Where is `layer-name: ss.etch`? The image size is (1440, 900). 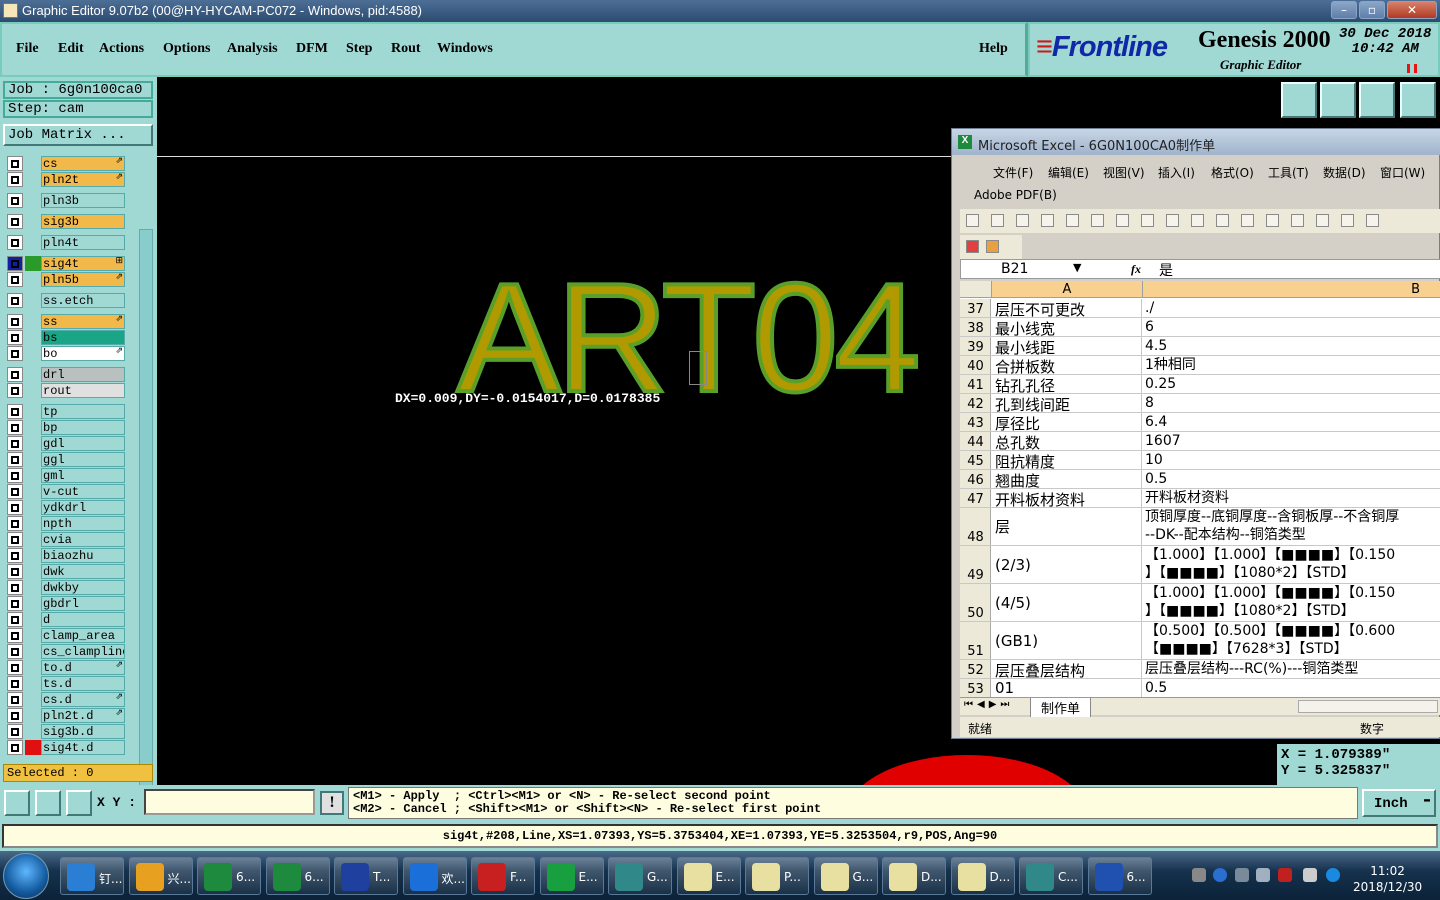
layer-name: ss.etch is located at coordinates (83, 300).